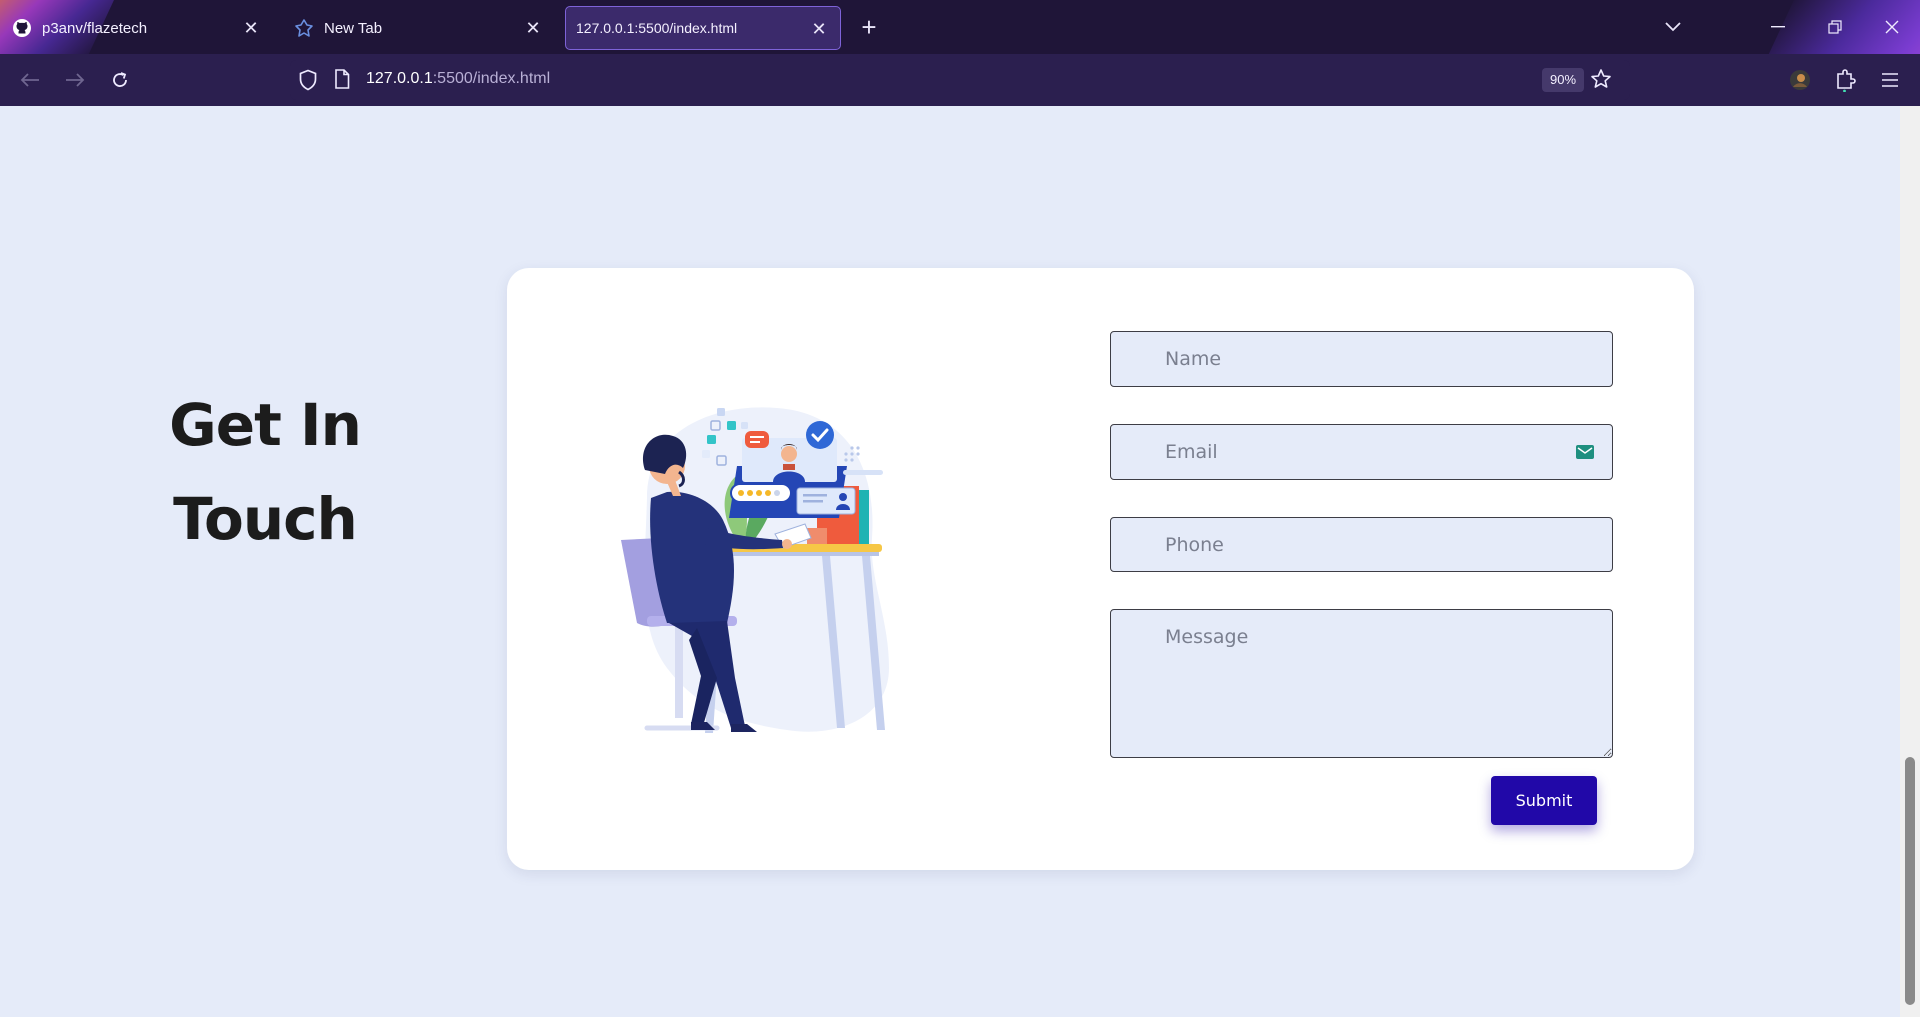  Describe the element at coordinates (1585, 452) in the screenshot. I see `envelope-icon` at that location.